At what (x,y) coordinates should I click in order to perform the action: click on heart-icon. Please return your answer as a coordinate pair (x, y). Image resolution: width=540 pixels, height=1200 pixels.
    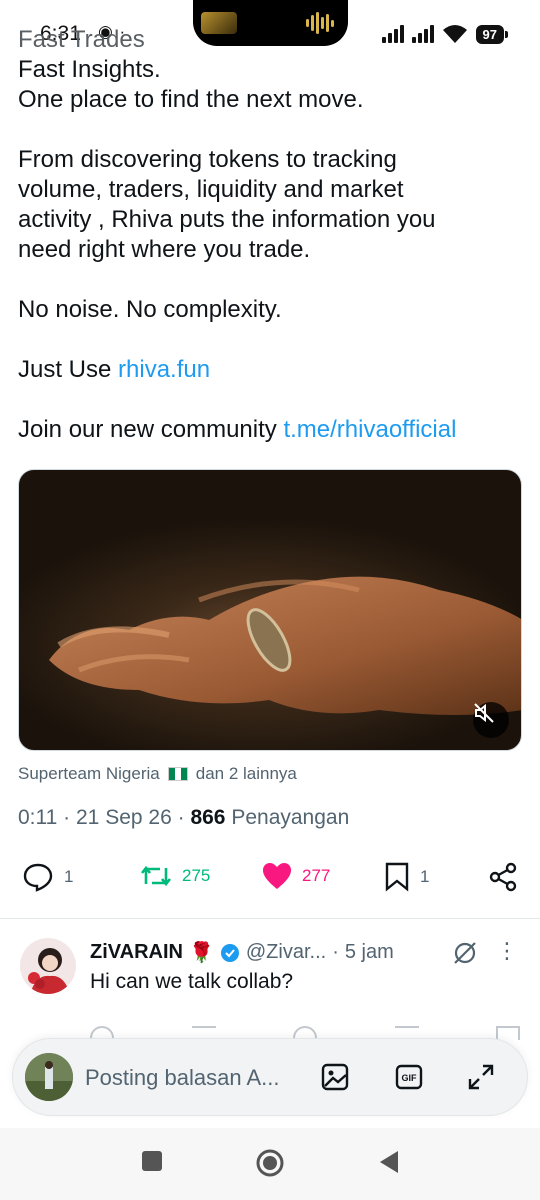
    Looking at the image, I should click on (277, 876).